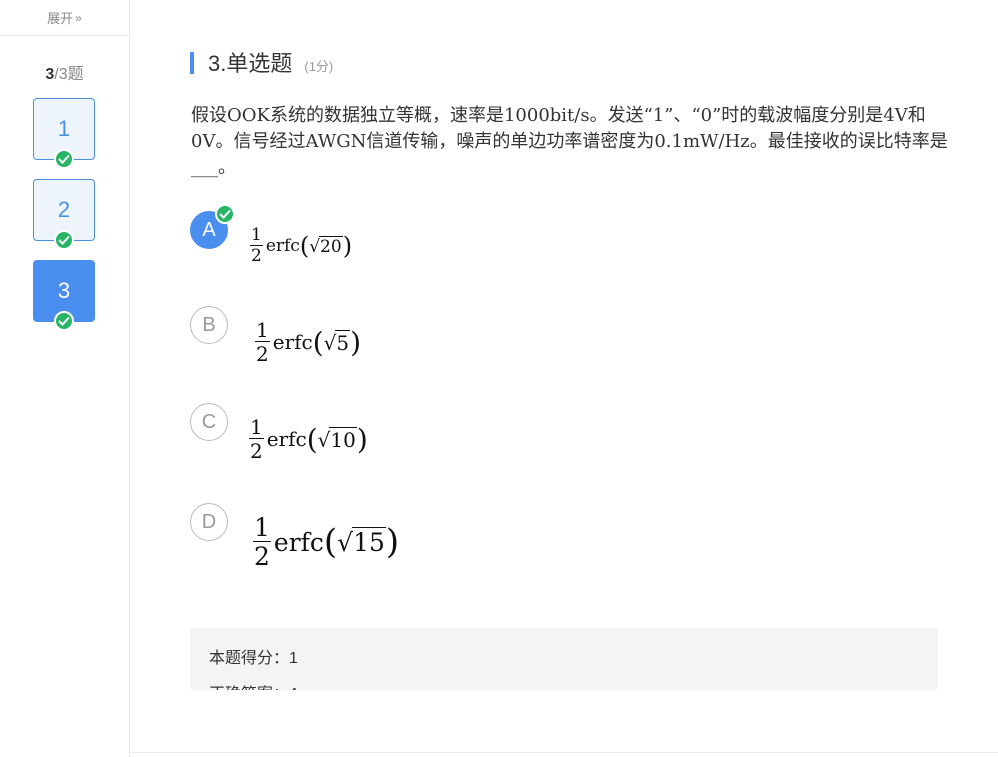 The image size is (998, 757). Describe the element at coordinates (250, 63) in the screenshot. I see `question-title: 3.单选题` at that location.